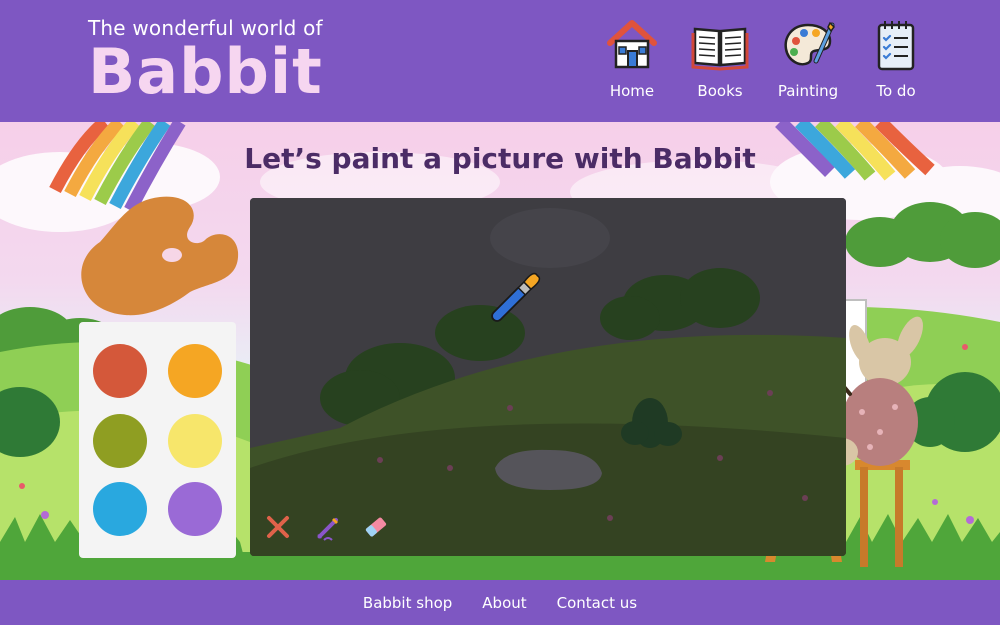  I want to click on brush-button, so click(329, 529).